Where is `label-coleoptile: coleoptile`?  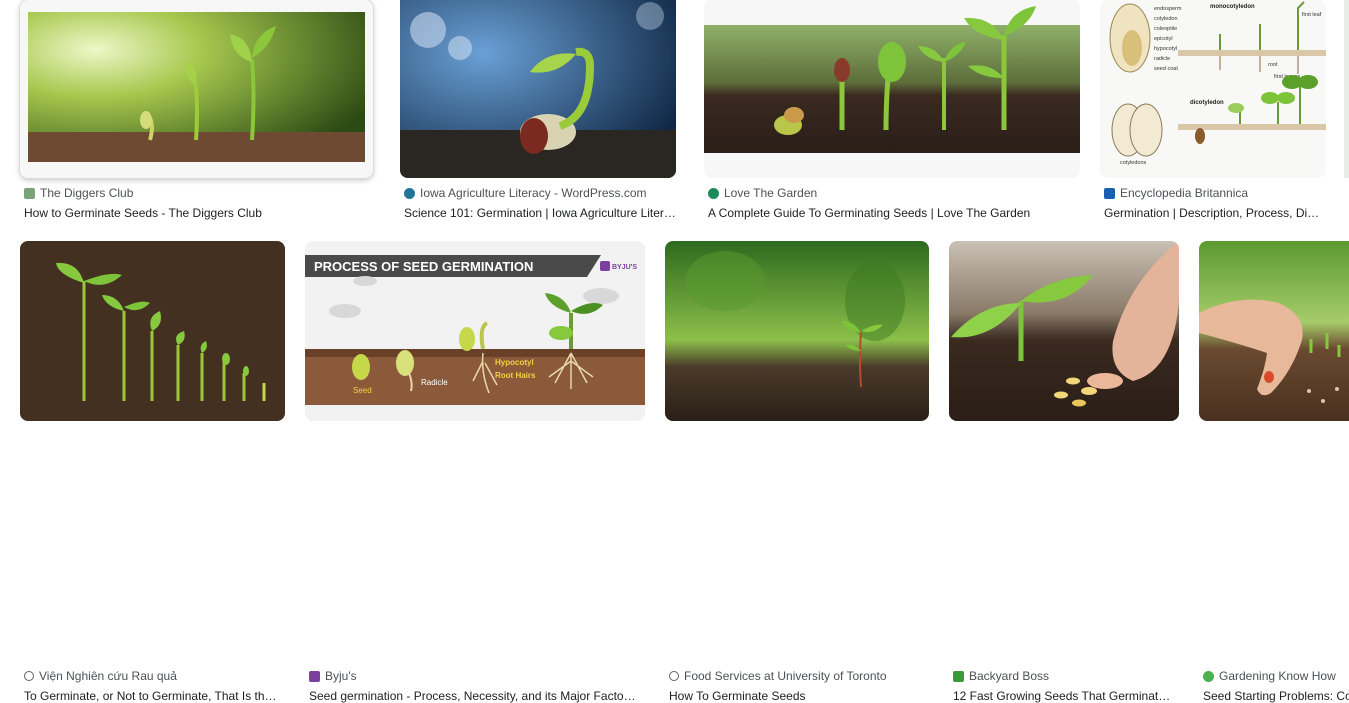
label-coleoptile: coleoptile is located at coordinates (1165, 29).